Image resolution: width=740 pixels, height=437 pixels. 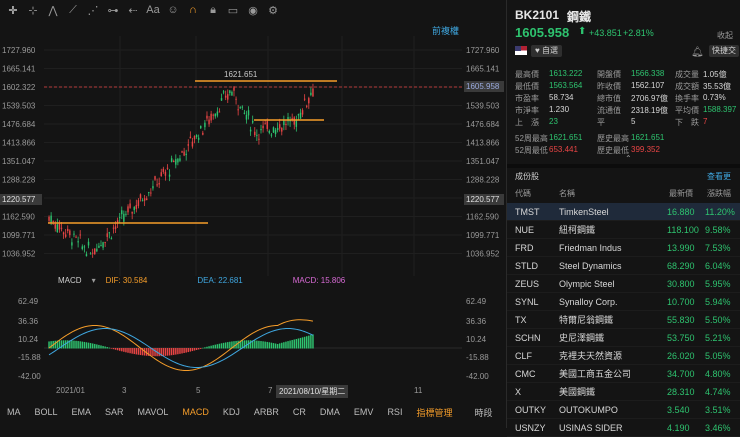 I want to click on stat-label: 總市值, so click(x=609, y=98).